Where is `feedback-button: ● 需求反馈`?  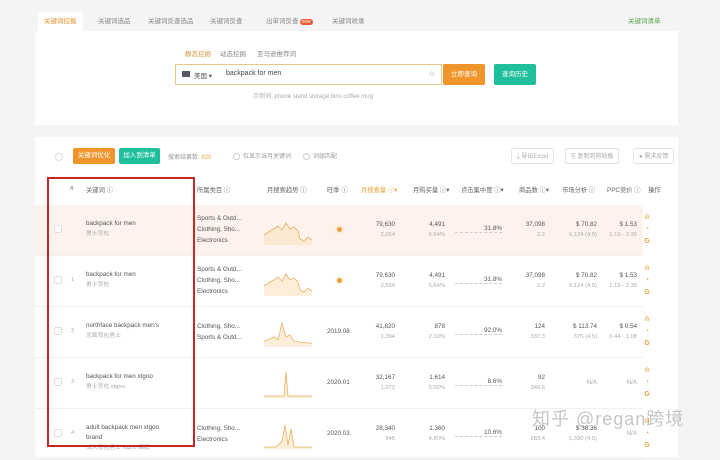 feedback-button: ● 需求反馈 is located at coordinates (654, 156).